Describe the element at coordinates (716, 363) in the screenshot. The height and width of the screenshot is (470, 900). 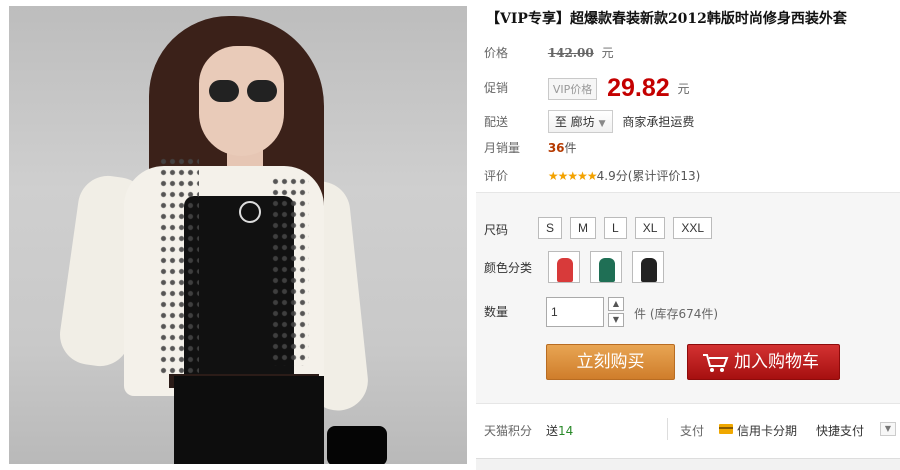
I see `shopping-cart-icon` at that location.